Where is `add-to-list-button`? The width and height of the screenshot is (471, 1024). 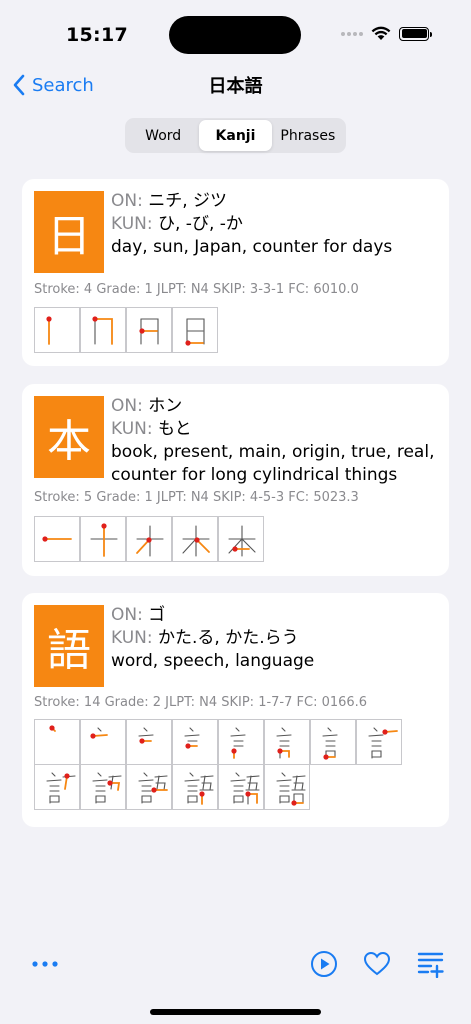
add-to-list-button is located at coordinates (431, 964).